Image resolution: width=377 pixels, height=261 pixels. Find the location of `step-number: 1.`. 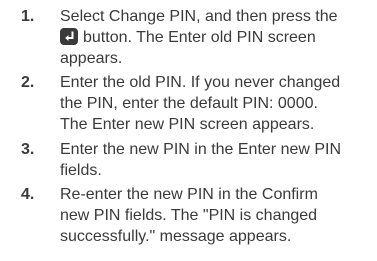

step-number: 1. is located at coordinates (28, 16).